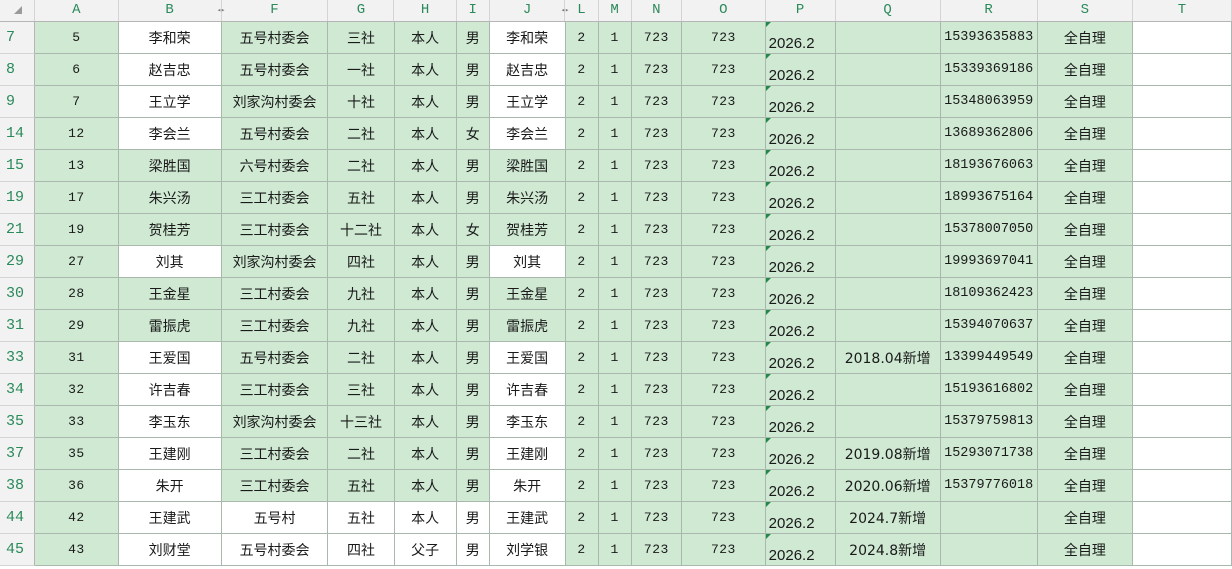 This screenshot has height=569, width=1232. I want to click on cell-q: 2024.8新增, so click(888, 550).